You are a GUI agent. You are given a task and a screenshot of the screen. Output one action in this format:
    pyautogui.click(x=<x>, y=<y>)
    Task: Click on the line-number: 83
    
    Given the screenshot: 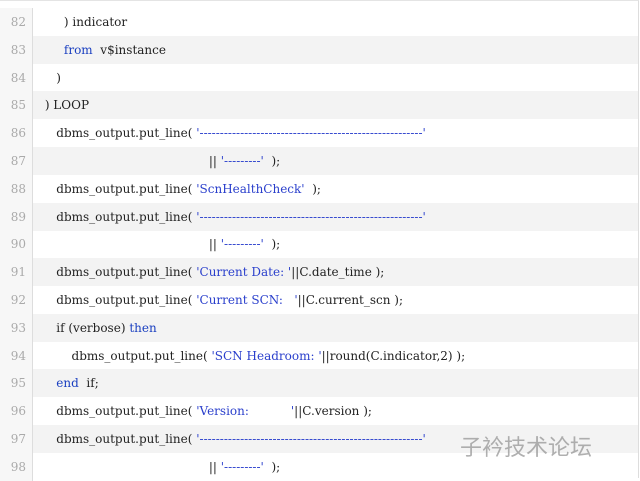 What is the action you would take?
    pyautogui.click(x=16, y=49)
    